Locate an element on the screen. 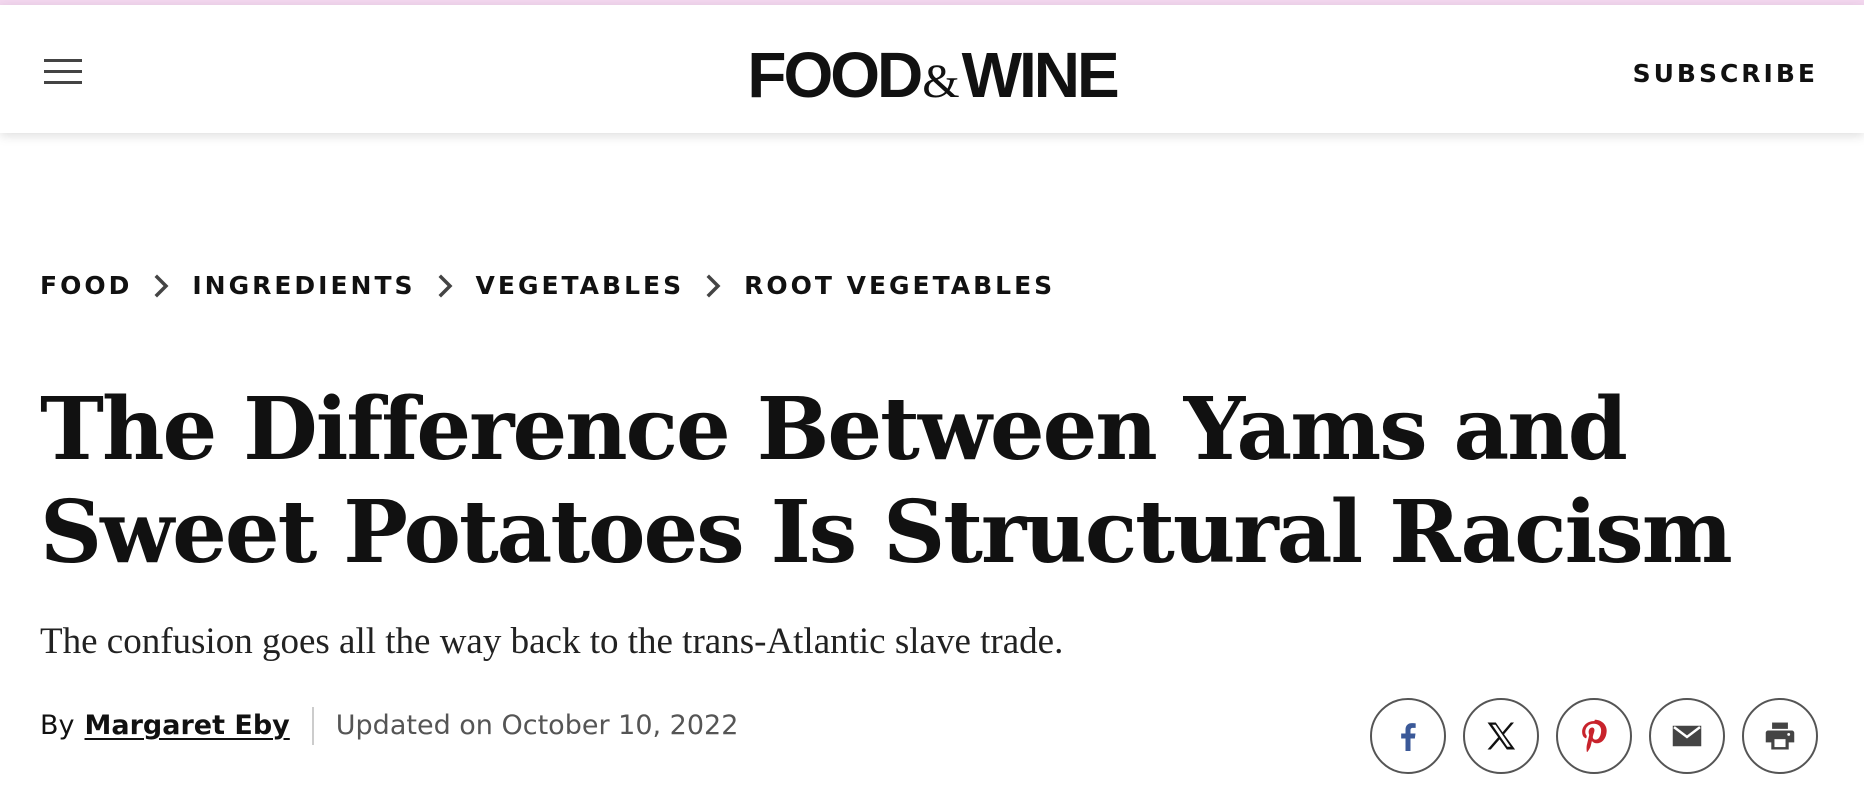 This screenshot has width=1864, height=804. share-pinterest-button is located at coordinates (1594, 736).